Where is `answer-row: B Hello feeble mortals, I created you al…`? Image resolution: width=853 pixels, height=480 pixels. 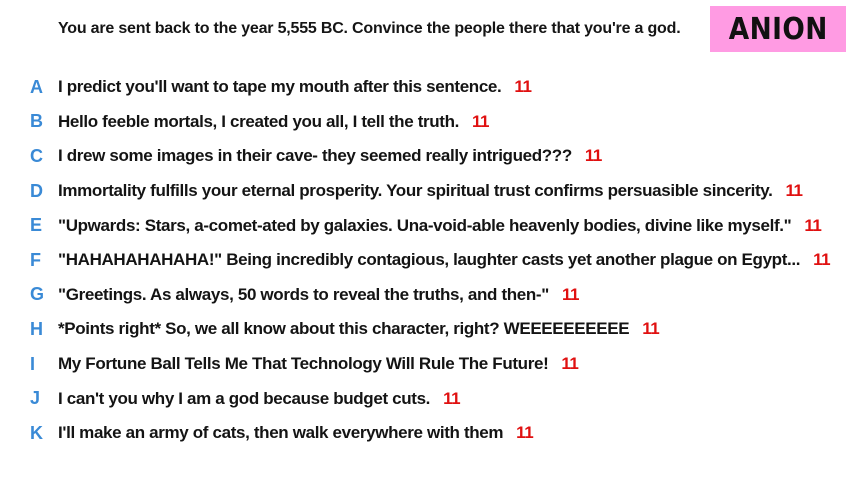 answer-row: B Hello feeble mortals, I created you al… is located at coordinates (437, 122).